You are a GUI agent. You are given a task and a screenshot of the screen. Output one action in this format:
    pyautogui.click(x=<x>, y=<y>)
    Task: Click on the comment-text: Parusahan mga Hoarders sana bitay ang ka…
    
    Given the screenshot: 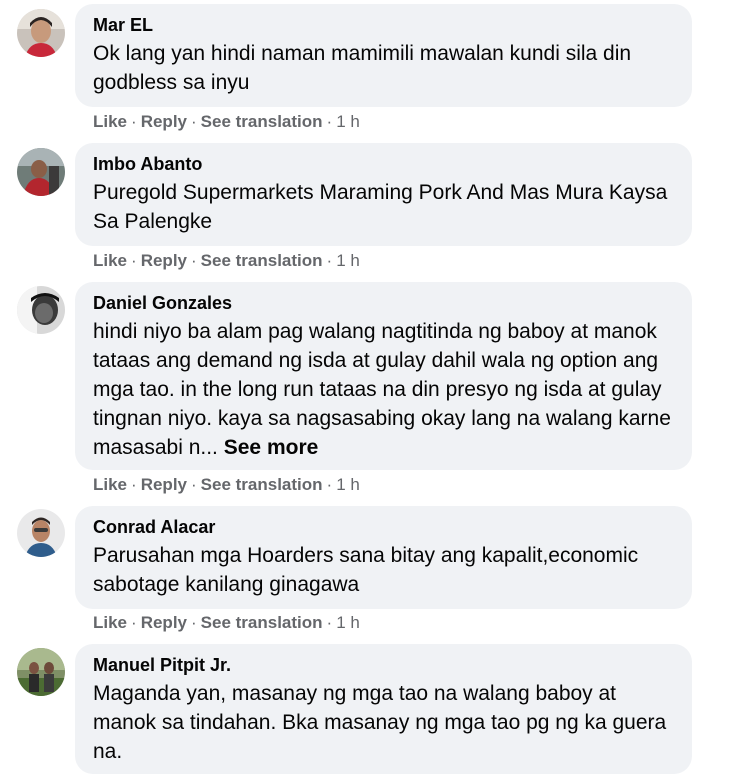 What is the action you would take?
    pyautogui.click(x=366, y=570)
    